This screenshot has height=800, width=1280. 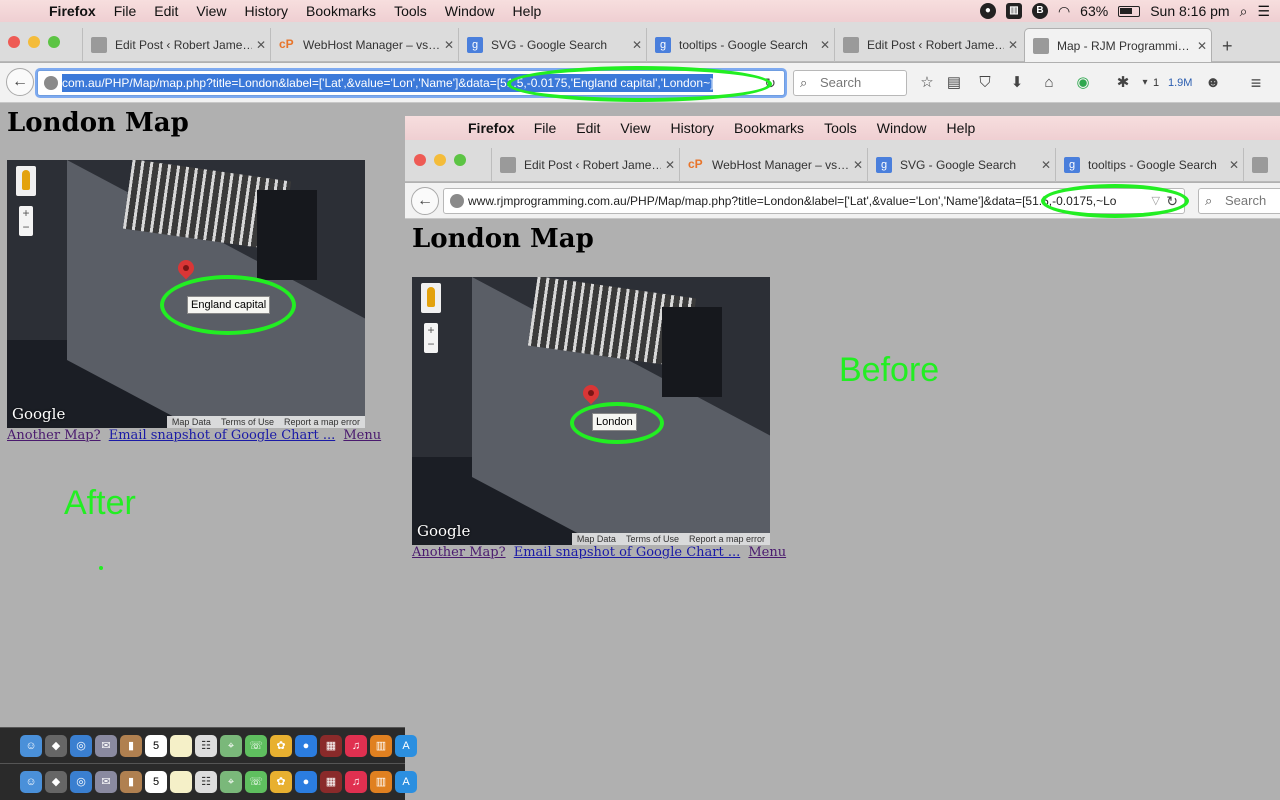 What do you see at coordinates (106, 782) in the screenshot?
I see `mail-icon: ✉` at bounding box center [106, 782].